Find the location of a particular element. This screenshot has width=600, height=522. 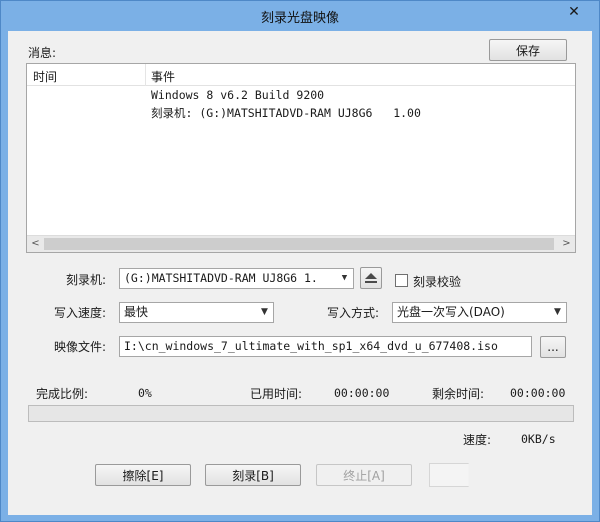

image-file-label: 映像文件: is located at coordinates (80, 347).